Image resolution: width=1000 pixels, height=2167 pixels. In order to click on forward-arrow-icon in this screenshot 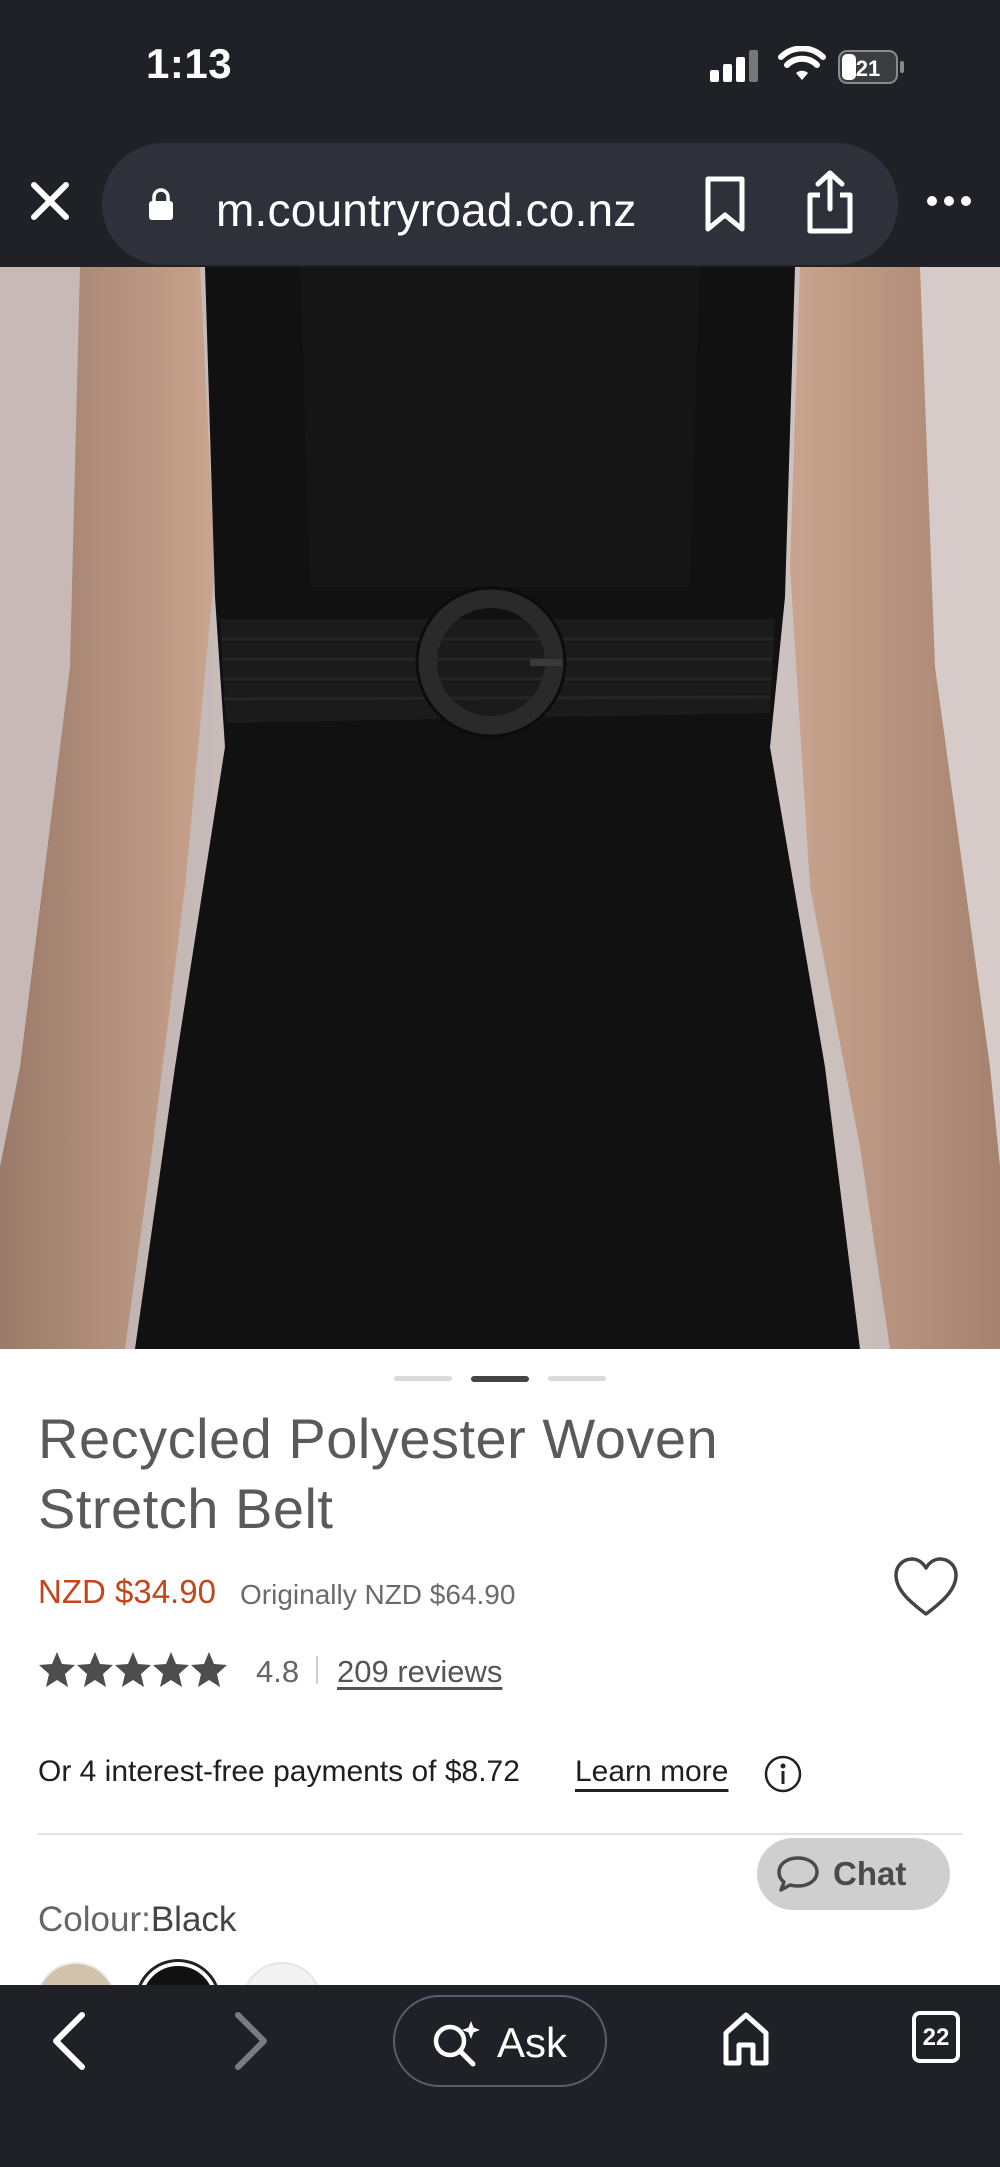, I will do `click(252, 2041)`.